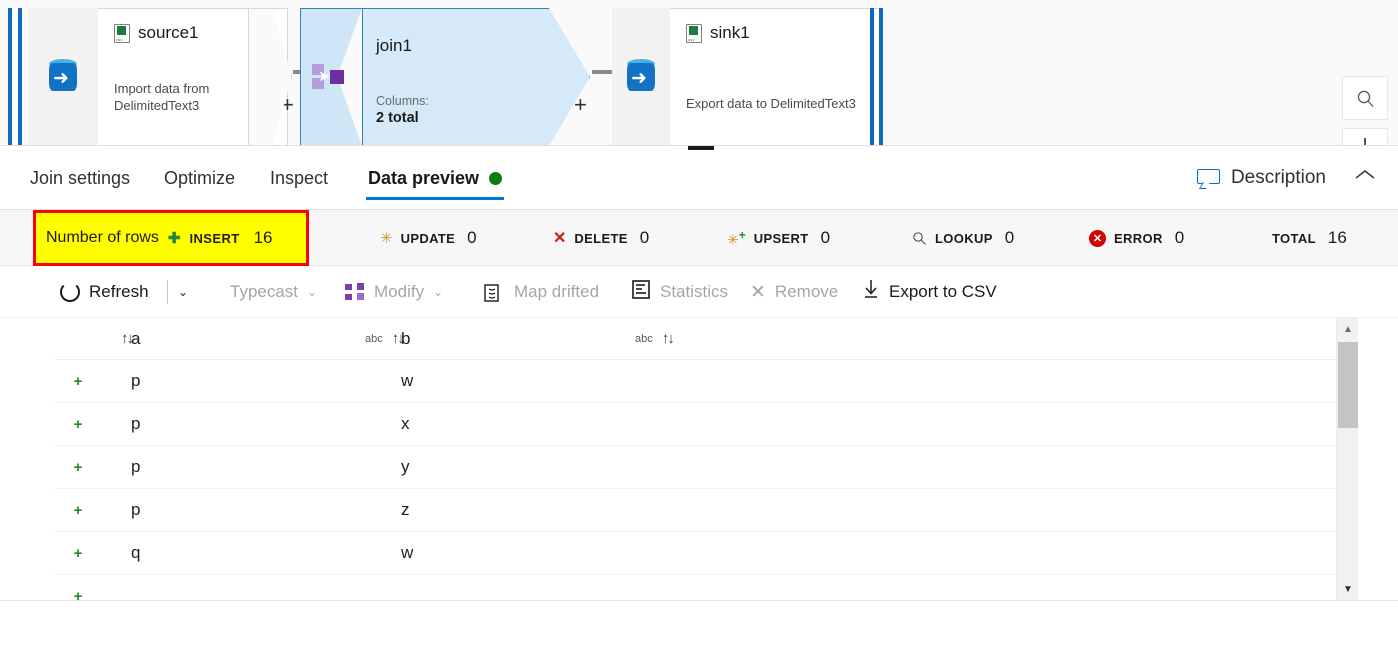 The image size is (1398, 658). What do you see at coordinates (517, 338) in the screenshot?
I see `column-header-b: b` at bounding box center [517, 338].